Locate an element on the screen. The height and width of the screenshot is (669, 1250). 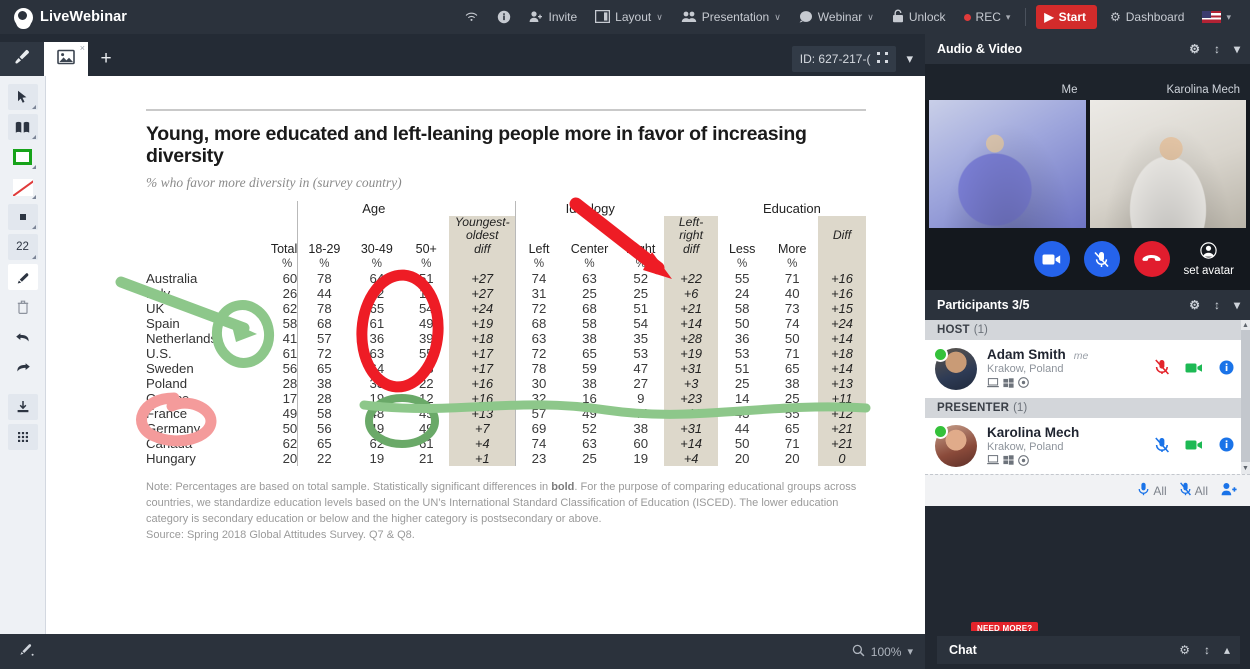
chat-panel-header: Chat ⚙ ↕ ▴ is located at coordinates (1087, 650).